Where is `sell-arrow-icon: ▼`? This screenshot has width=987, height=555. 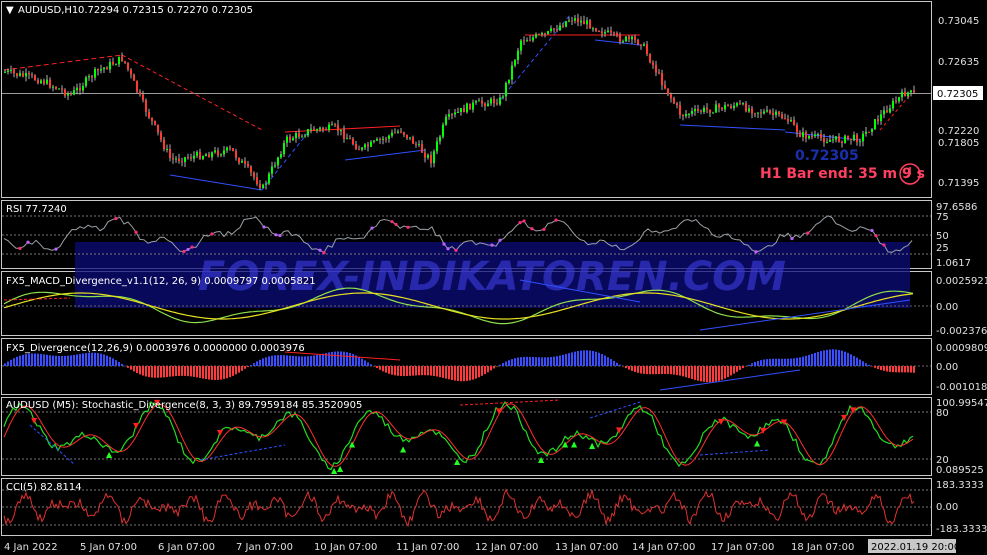 sell-arrow-icon: ▼ is located at coordinates (763, 430).